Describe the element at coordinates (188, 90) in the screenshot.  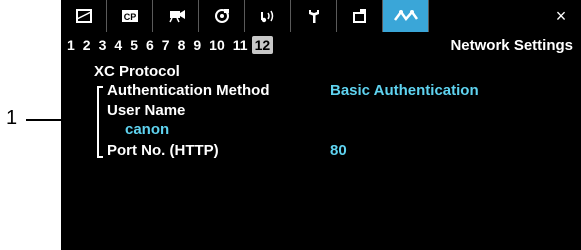
I see `auth-method-label: Authentication Method` at that location.